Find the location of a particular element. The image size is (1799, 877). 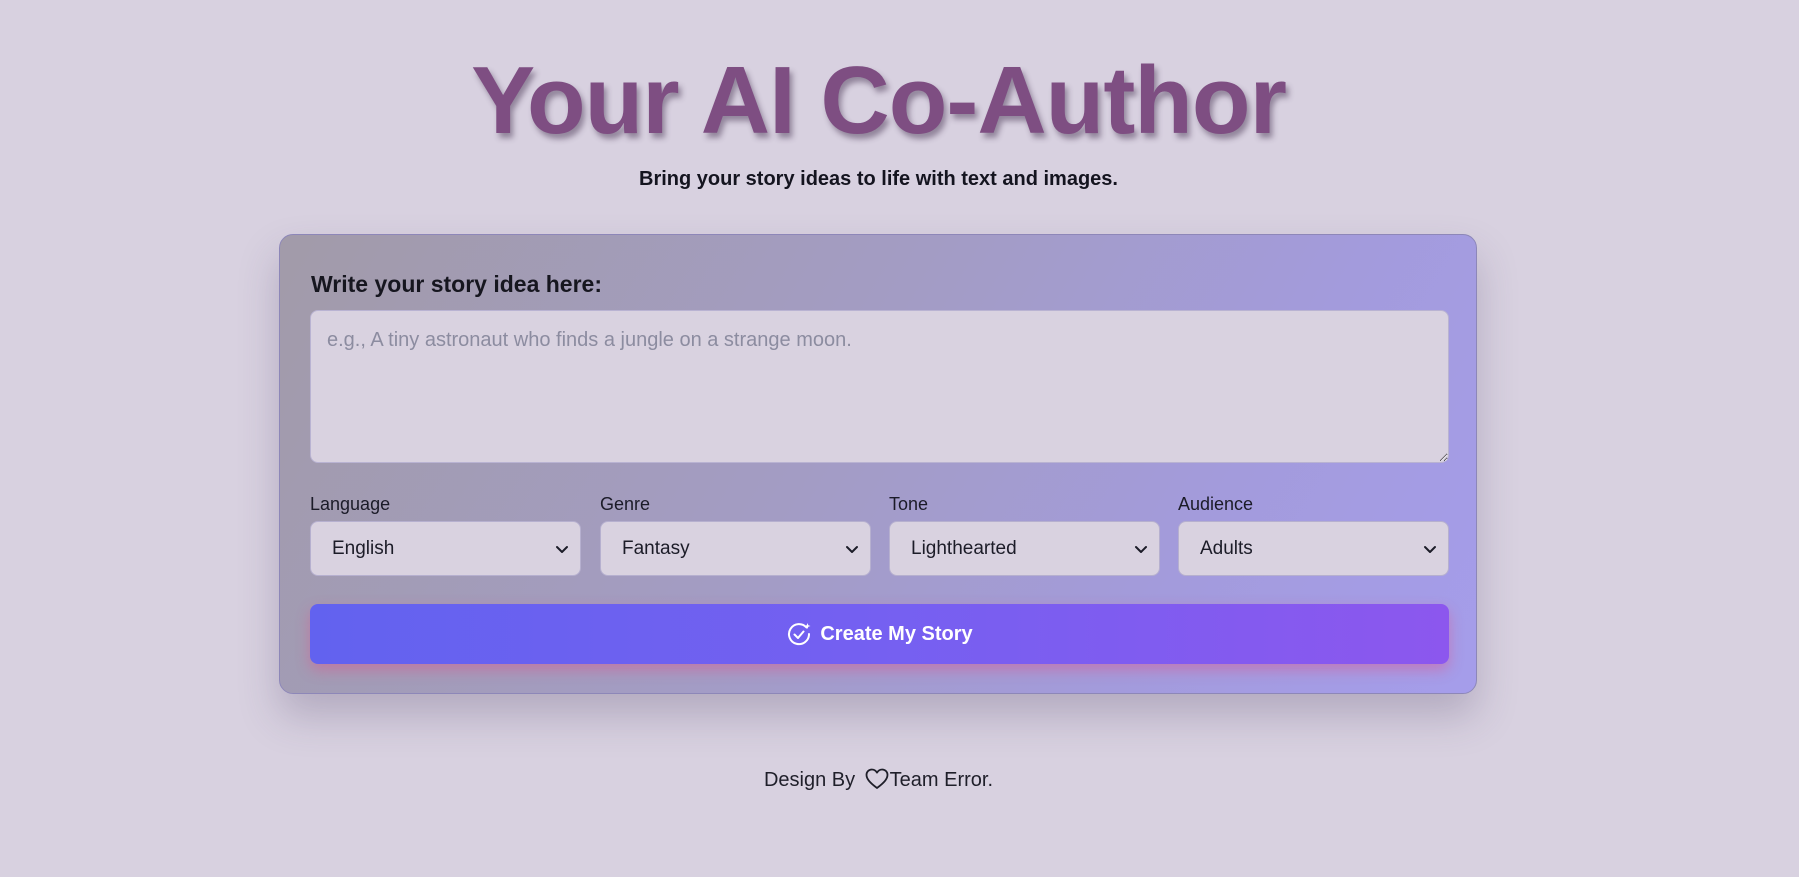

language-label: Language is located at coordinates (350, 504).